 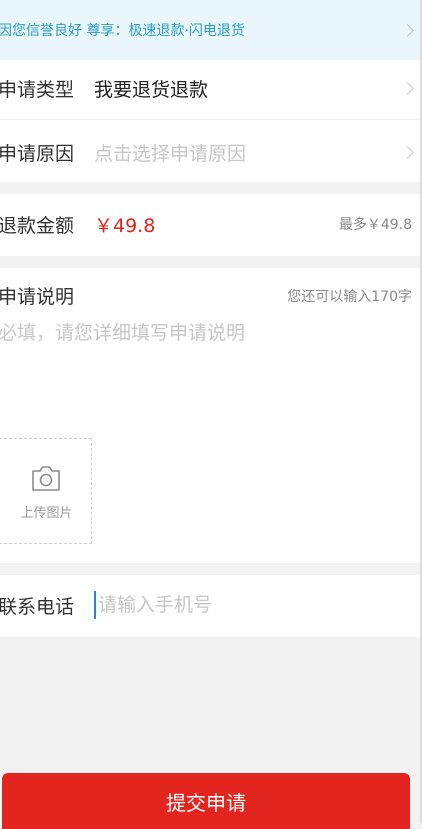 I want to click on apply-reason-placeholder: 点击选择申请原因, so click(x=170, y=153).